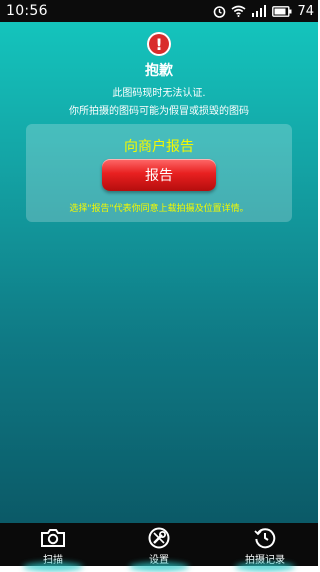 The height and width of the screenshot is (572, 320). I want to click on signal-icon, so click(259, 11).